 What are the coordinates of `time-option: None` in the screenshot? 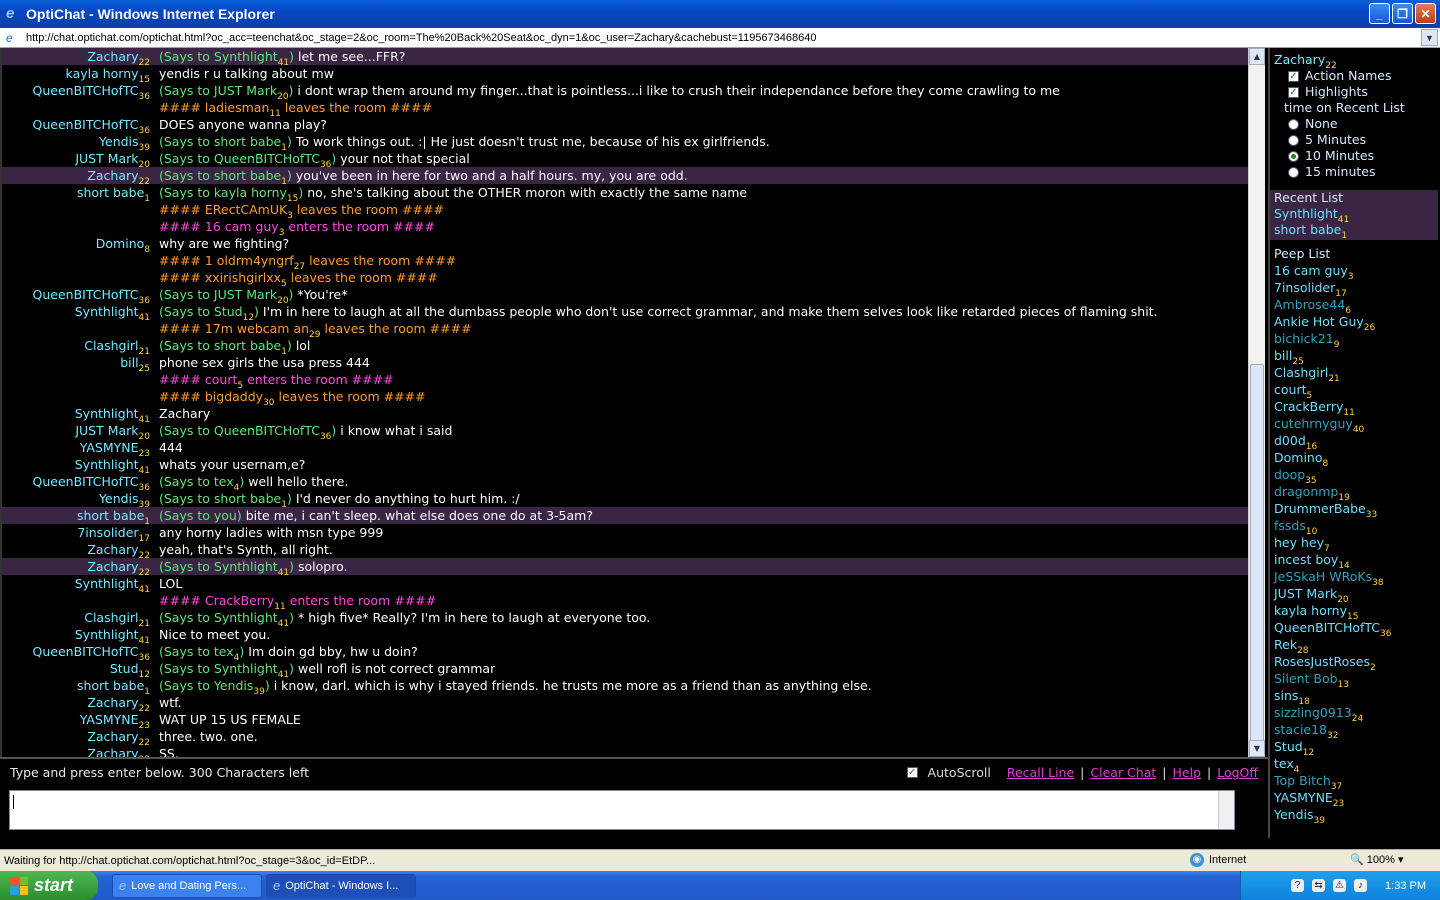 It's located at (1354, 124).